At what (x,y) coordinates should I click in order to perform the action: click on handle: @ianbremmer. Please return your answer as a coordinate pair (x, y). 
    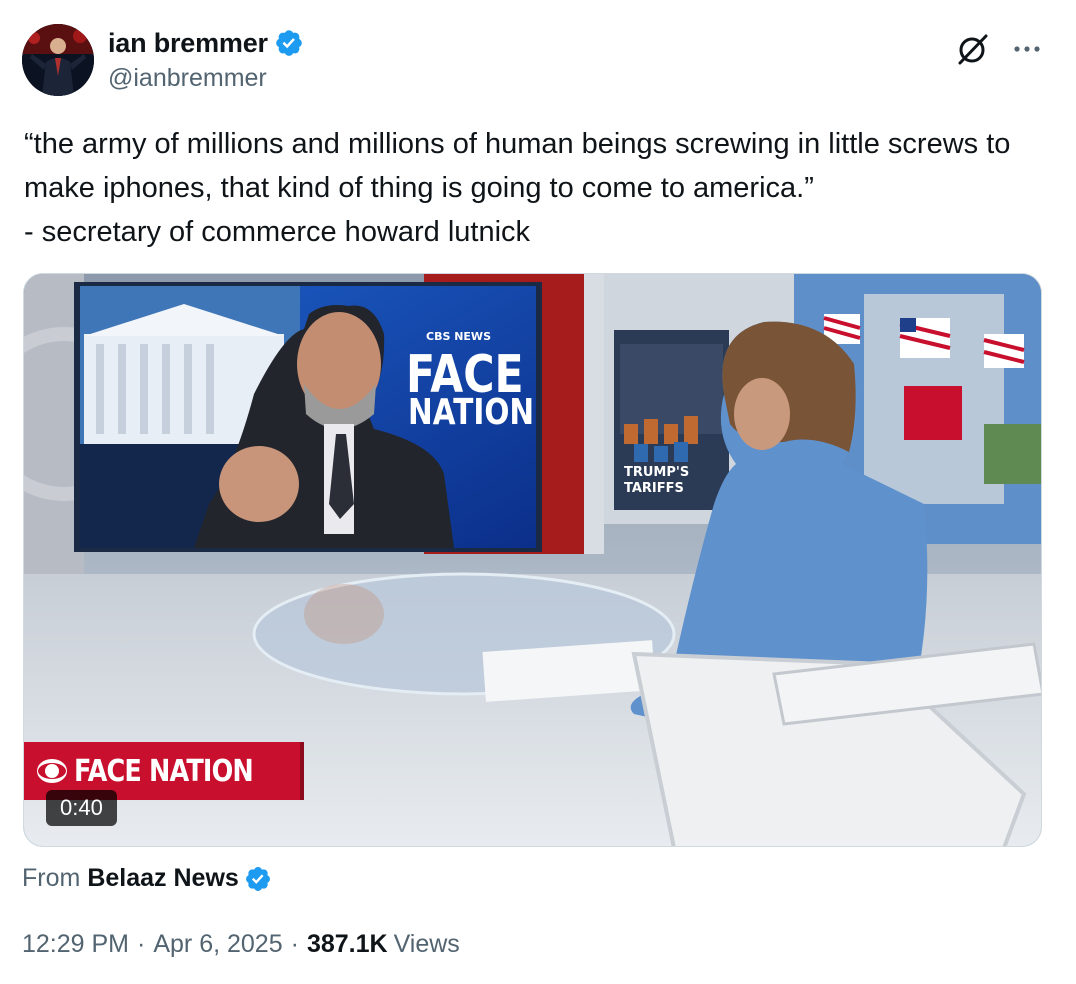
    Looking at the image, I should click on (206, 78).